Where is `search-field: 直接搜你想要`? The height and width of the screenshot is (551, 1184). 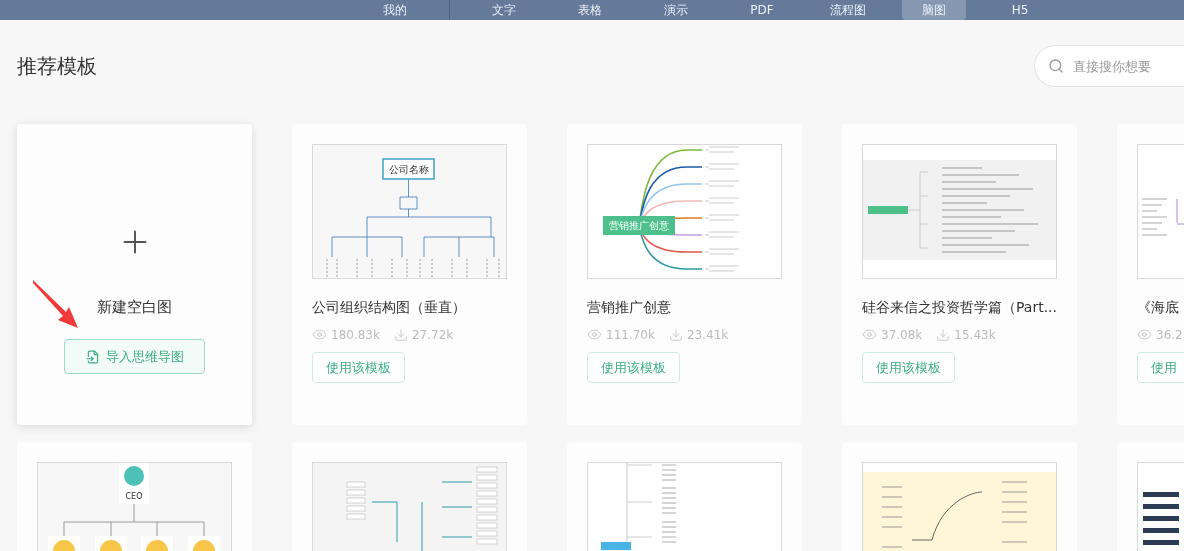
search-field: 直接搜你想要 is located at coordinates (1109, 66).